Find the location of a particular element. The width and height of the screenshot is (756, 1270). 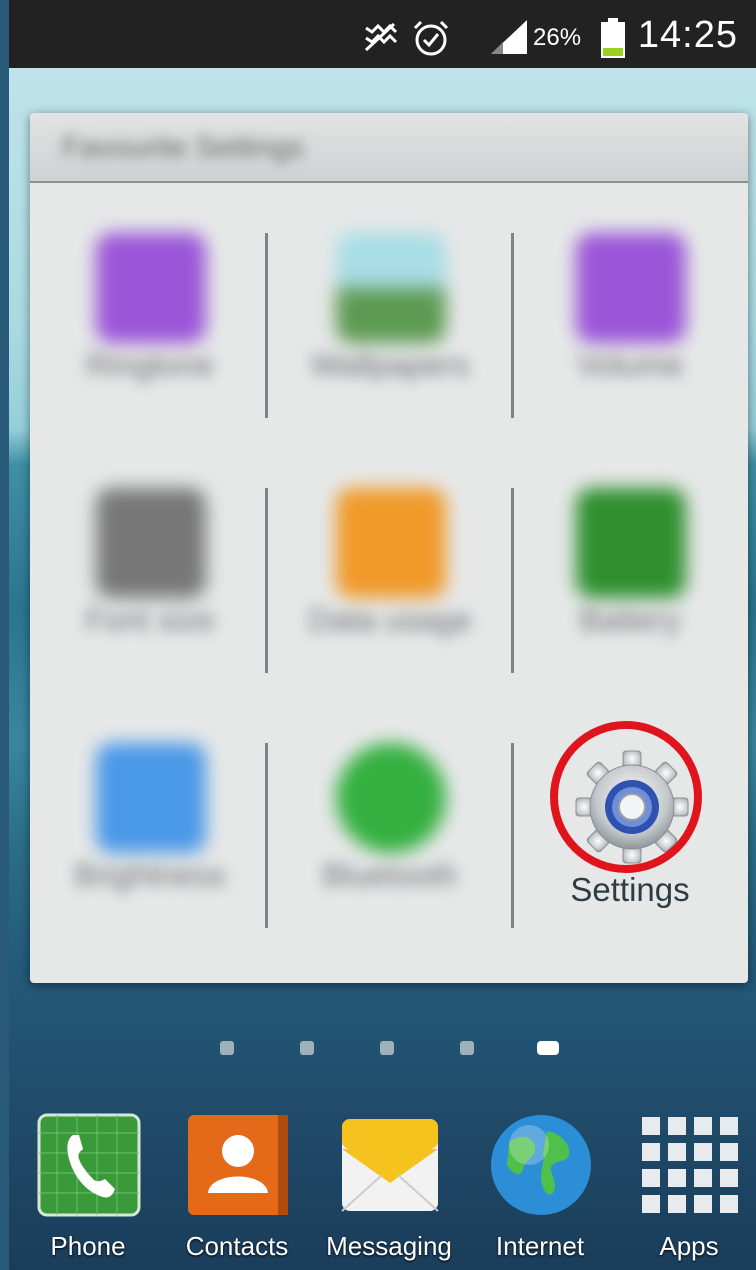

status-bar: 26% 14:25 is located at coordinates (382, 34).